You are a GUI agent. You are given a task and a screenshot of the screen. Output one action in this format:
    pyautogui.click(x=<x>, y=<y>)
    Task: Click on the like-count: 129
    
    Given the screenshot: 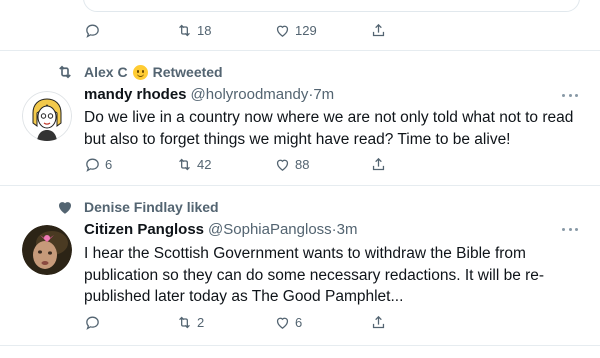 What is the action you would take?
    pyautogui.click(x=306, y=30)
    